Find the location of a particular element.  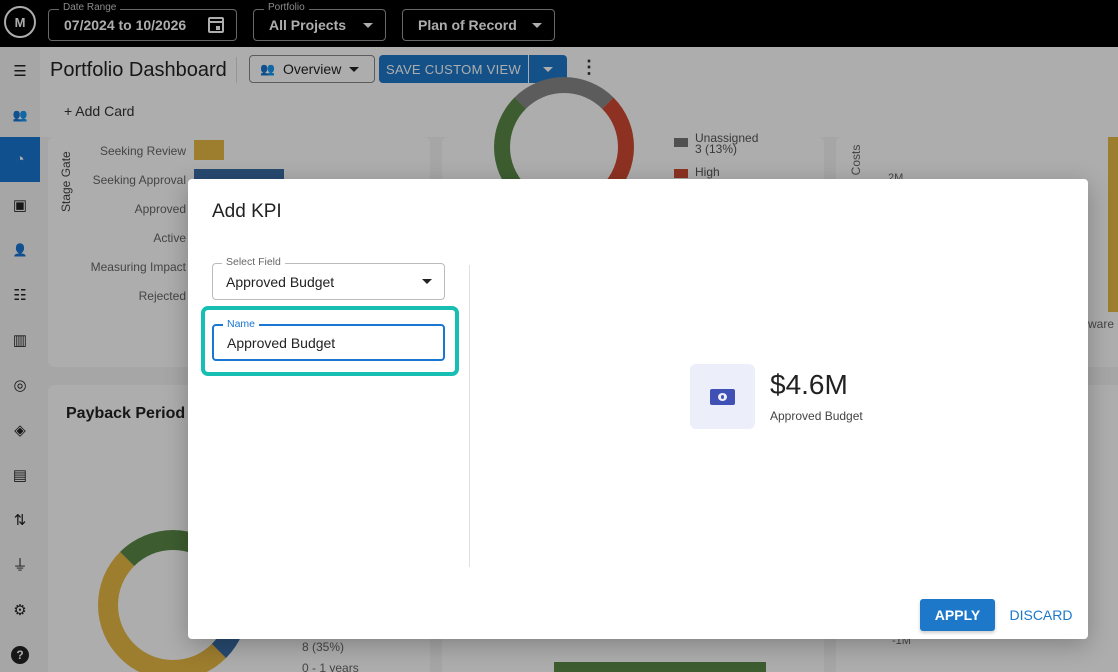

kpi-preview-icon is located at coordinates (722, 396).